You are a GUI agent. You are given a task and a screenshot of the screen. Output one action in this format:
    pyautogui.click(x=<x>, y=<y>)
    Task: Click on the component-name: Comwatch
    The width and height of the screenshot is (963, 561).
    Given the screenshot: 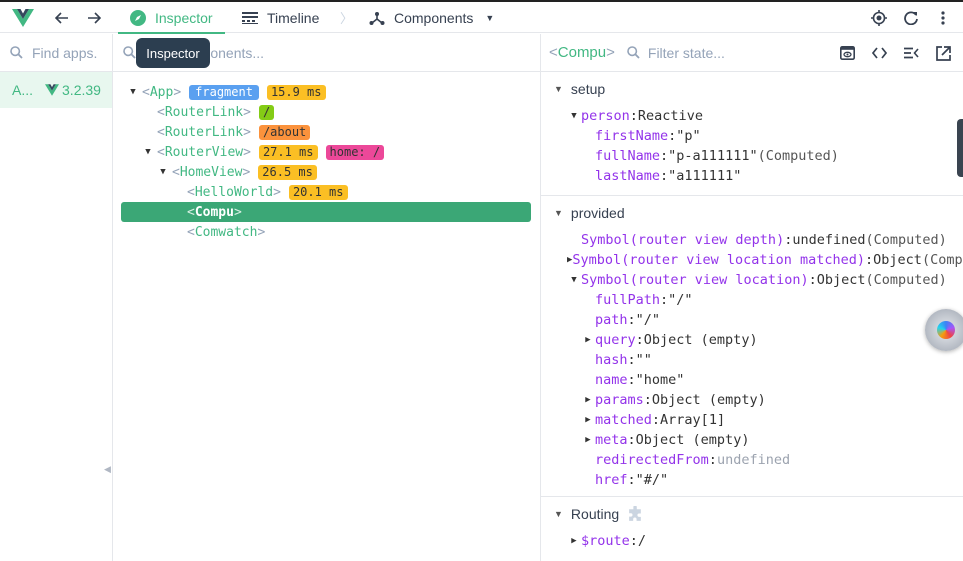 What is the action you would take?
    pyautogui.click(x=226, y=232)
    